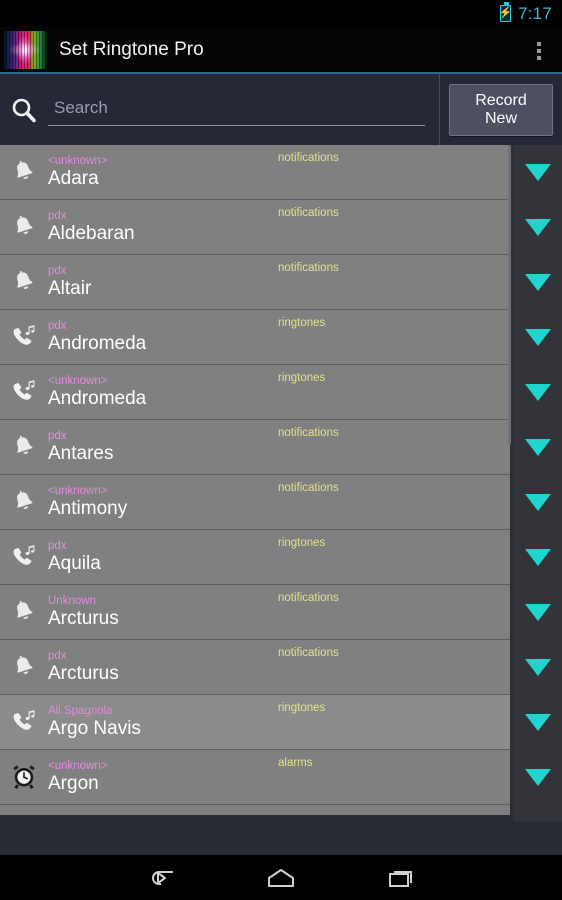 This screenshot has width=562, height=900. I want to click on table-row: Ali Spagnola Argo Navis ringtones, so click(255, 722).